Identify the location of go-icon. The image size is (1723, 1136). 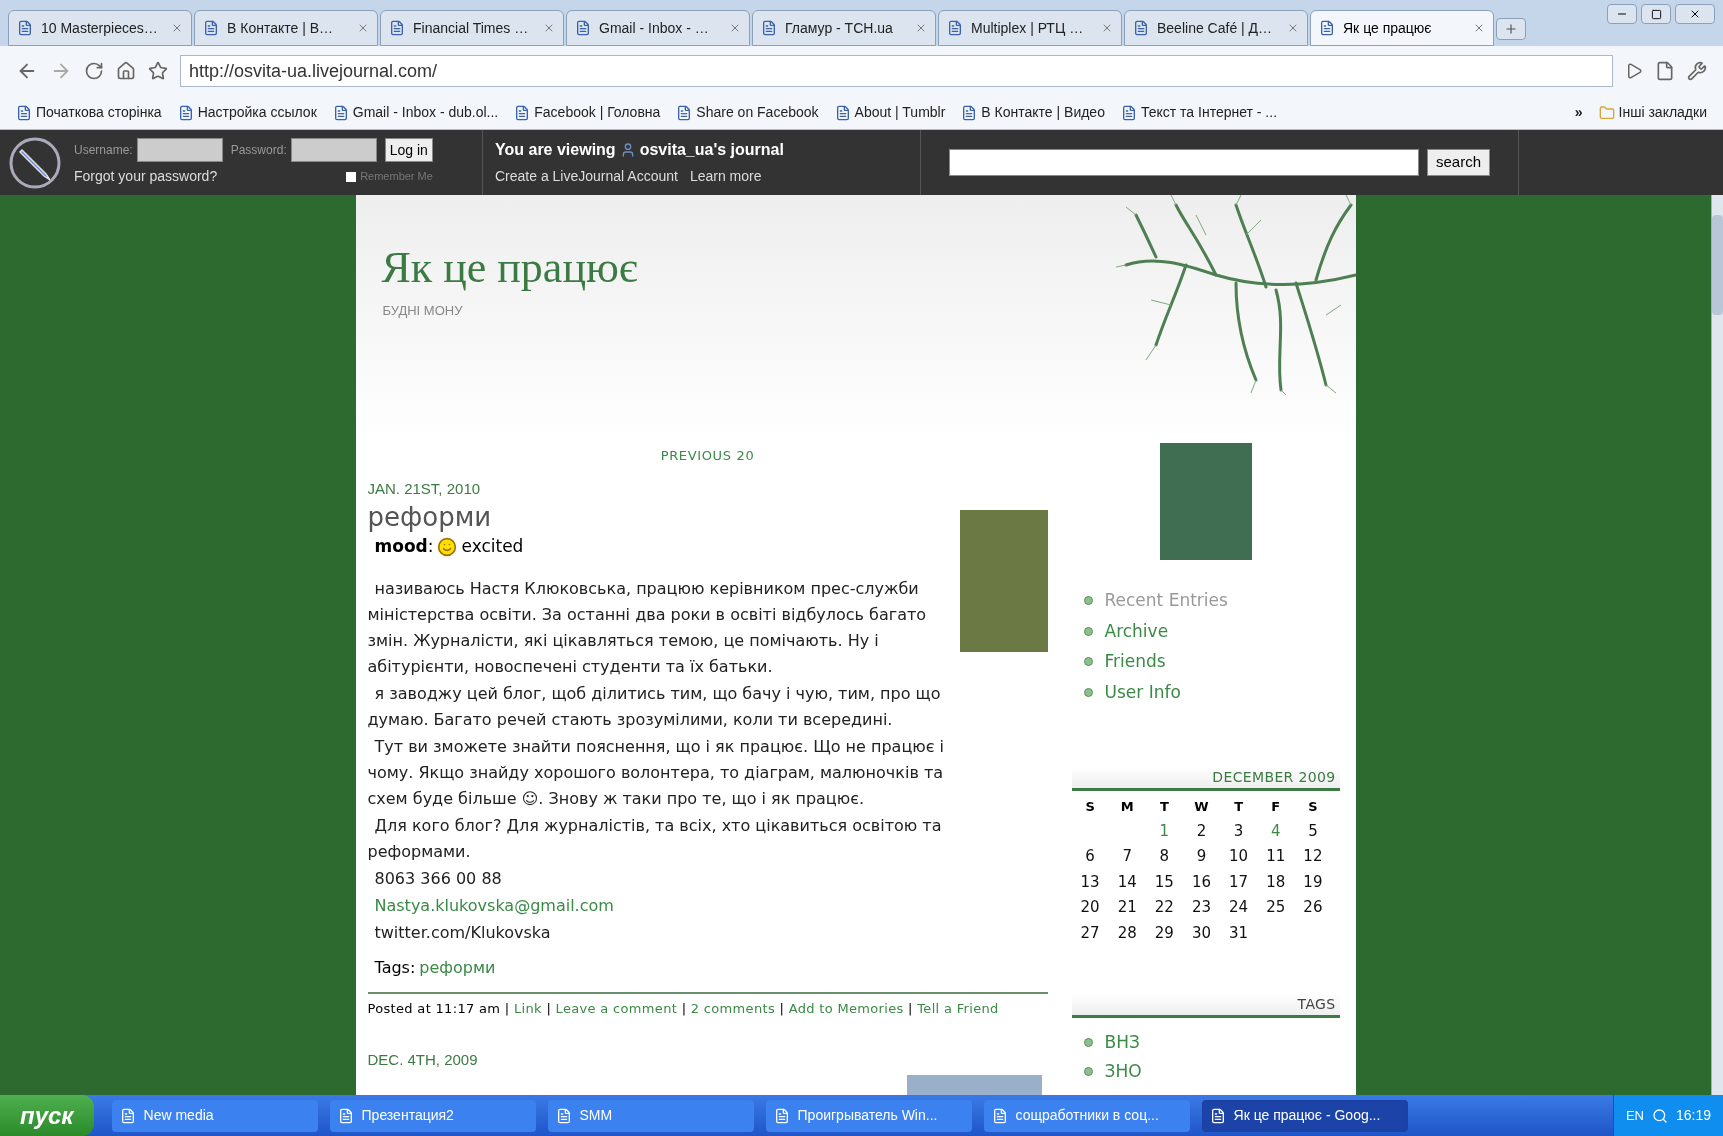
(1634, 71).